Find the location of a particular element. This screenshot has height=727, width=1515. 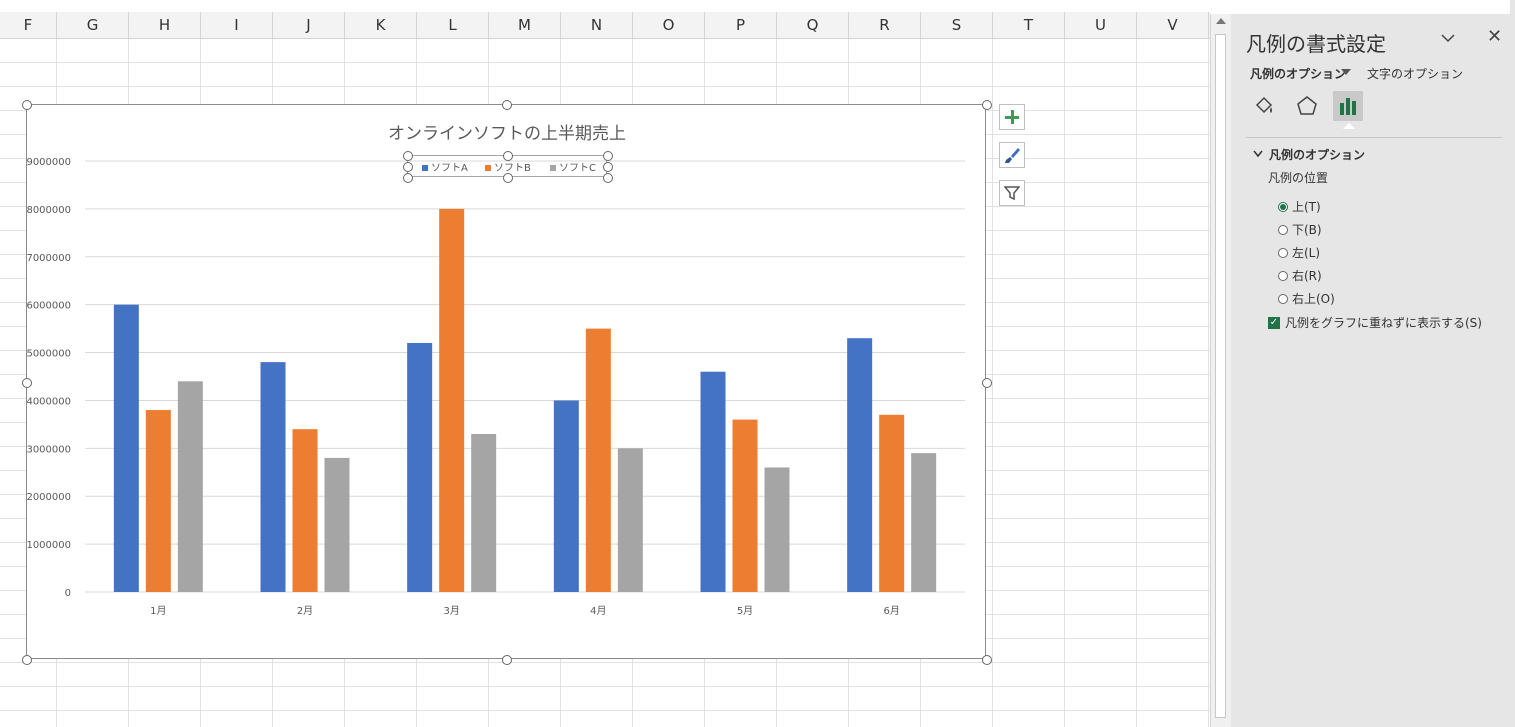

radio-label: 下(B) is located at coordinates (1307, 230).